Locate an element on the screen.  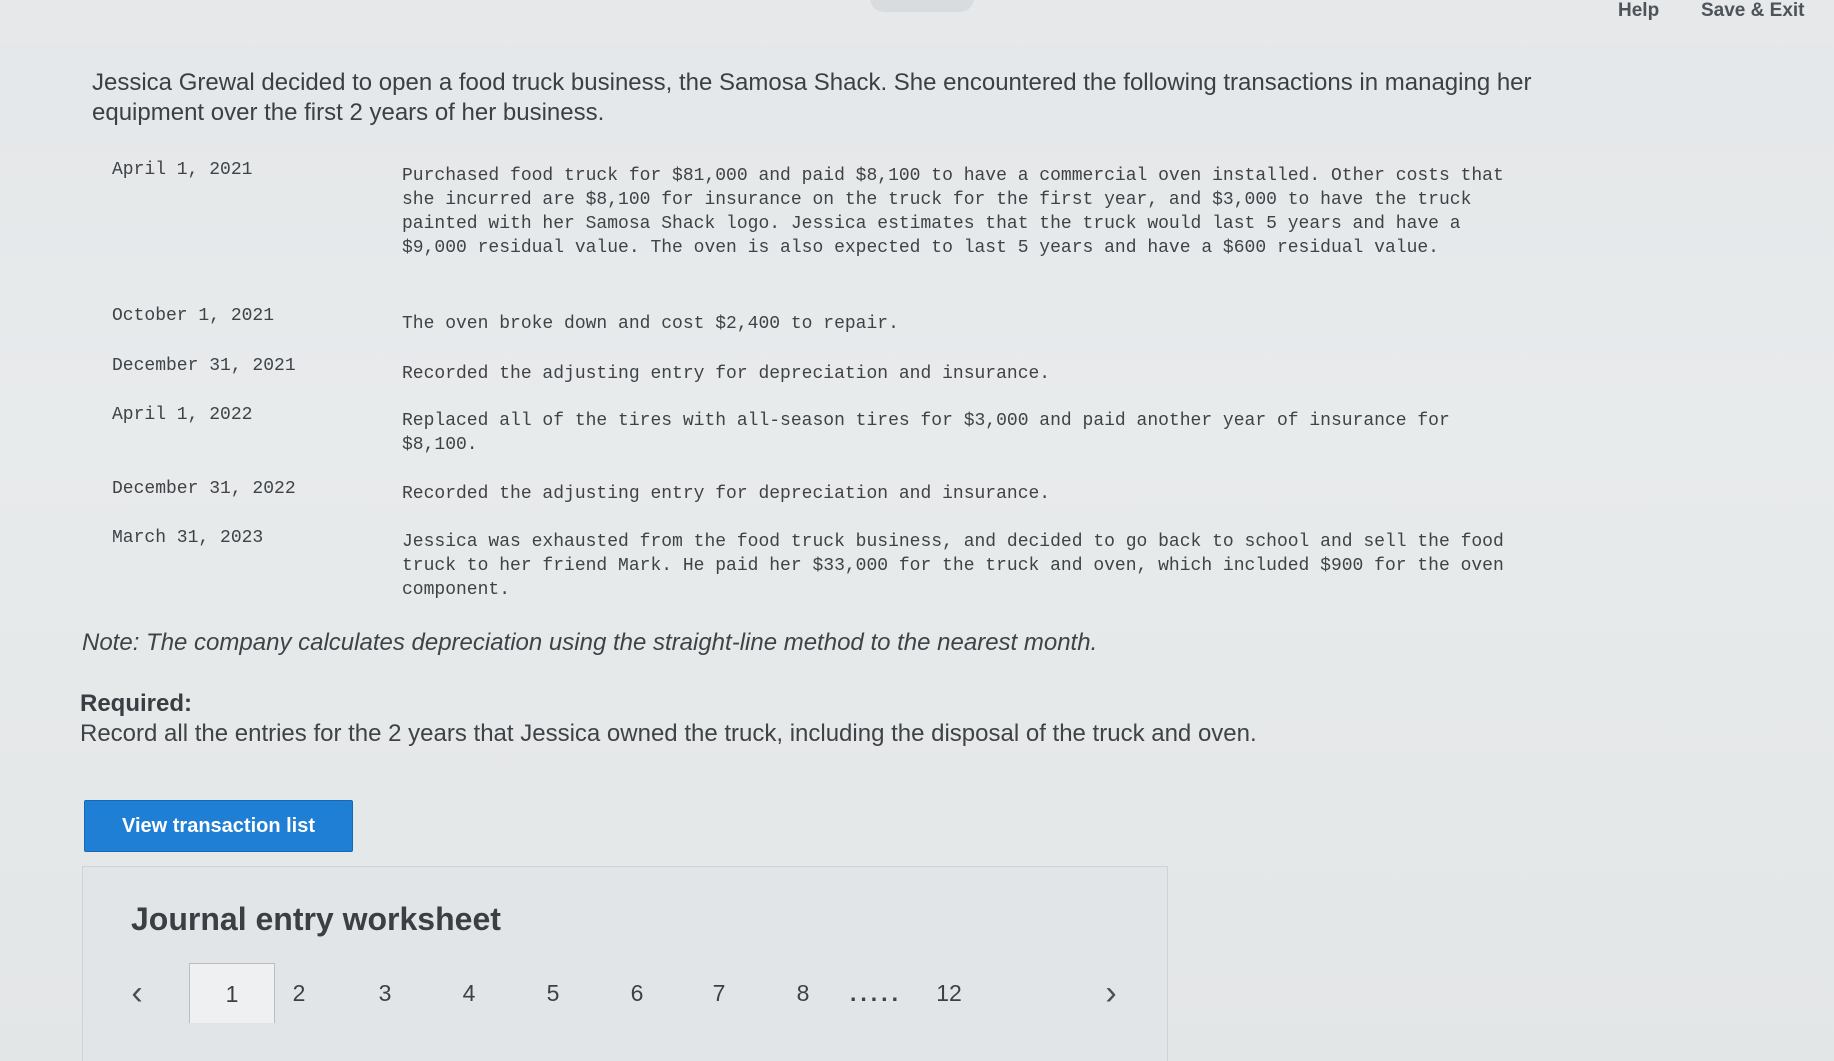
save-exit-link: Save & Exit is located at coordinates (1753, 11).